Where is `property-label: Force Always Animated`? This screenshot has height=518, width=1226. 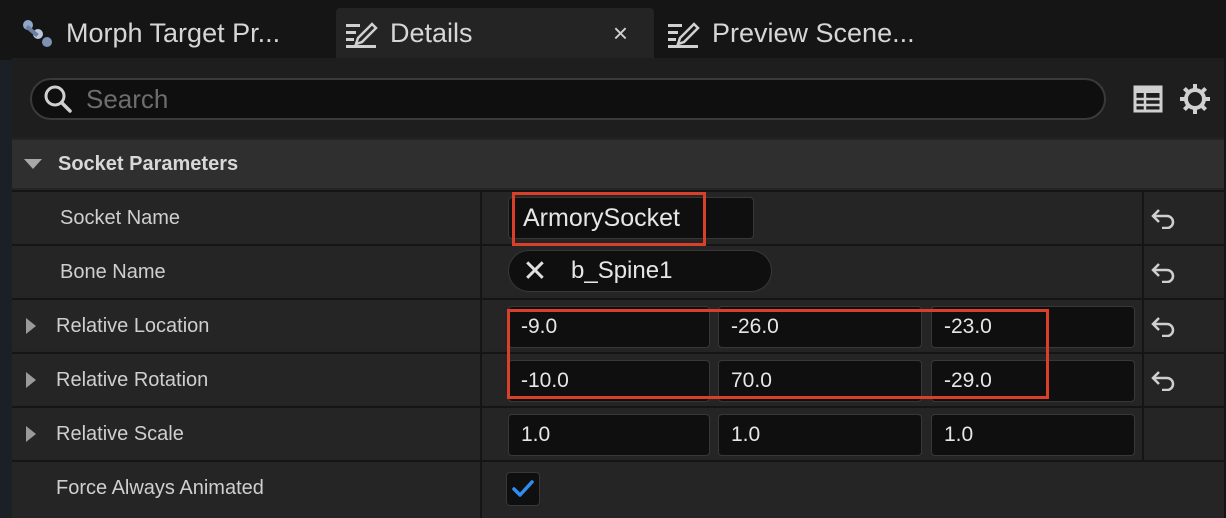 property-label: Force Always Animated is located at coordinates (160, 487).